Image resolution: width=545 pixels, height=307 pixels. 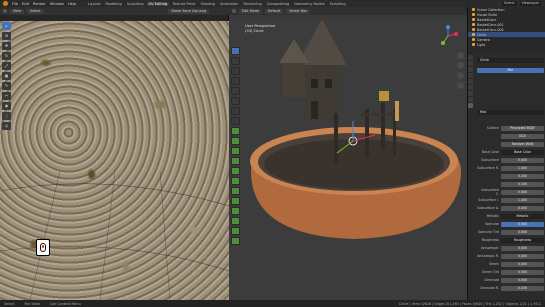 I want to click on move-tool-icon, so click(x=235, y=71).